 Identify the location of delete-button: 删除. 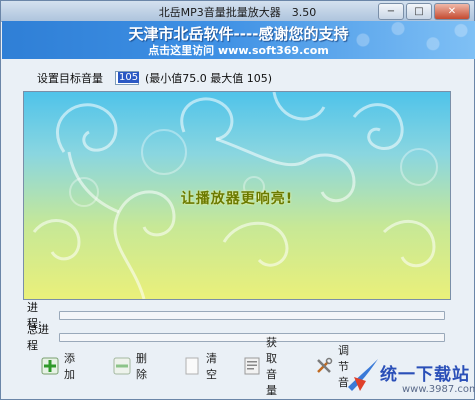
(130, 366).